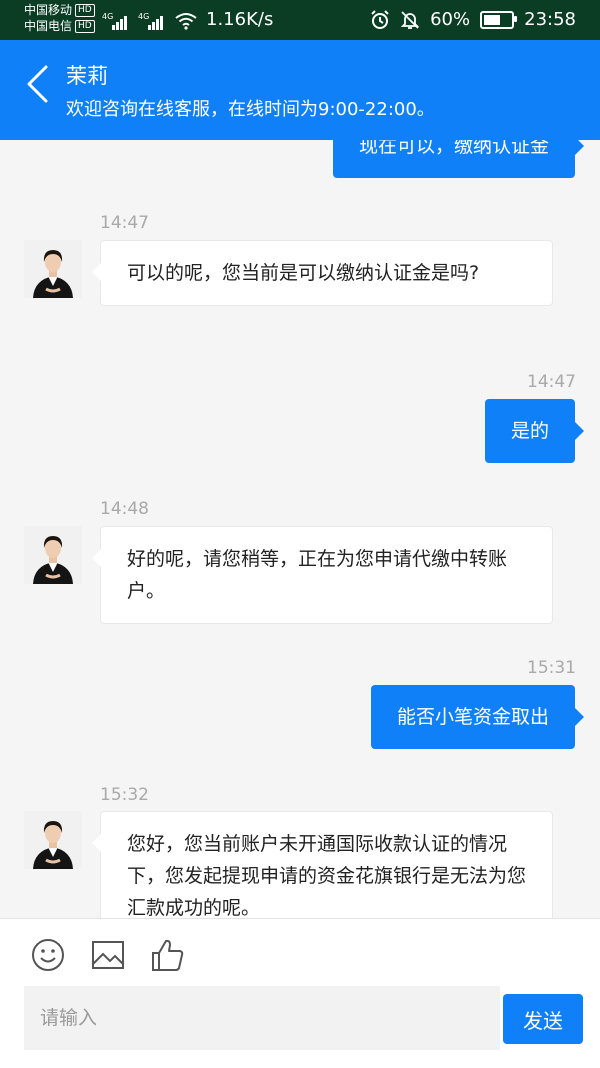  What do you see at coordinates (59, 18) in the screenshot?
I see `carrier-info: 中国移动 HD 中国电信 HD` at bounding box center [59, 18].